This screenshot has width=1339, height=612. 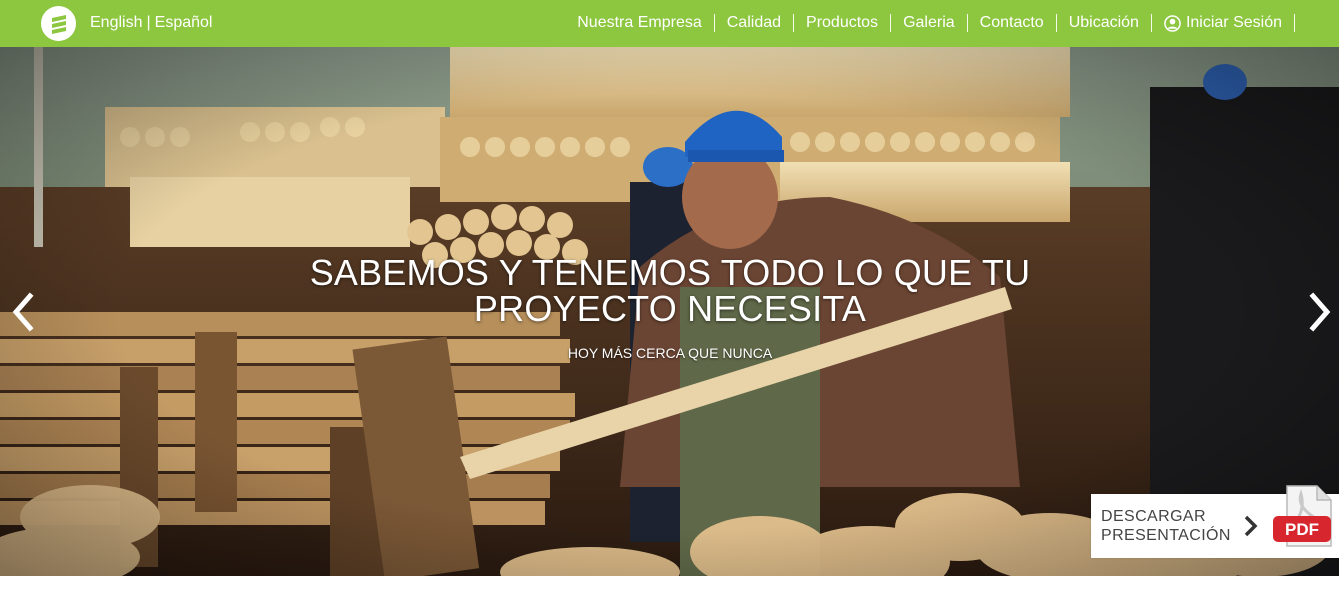 What do you see at coordinates (1172, 23) in the screenshot?
I see `user-circle-icon` at bounding box center [1172, 23].